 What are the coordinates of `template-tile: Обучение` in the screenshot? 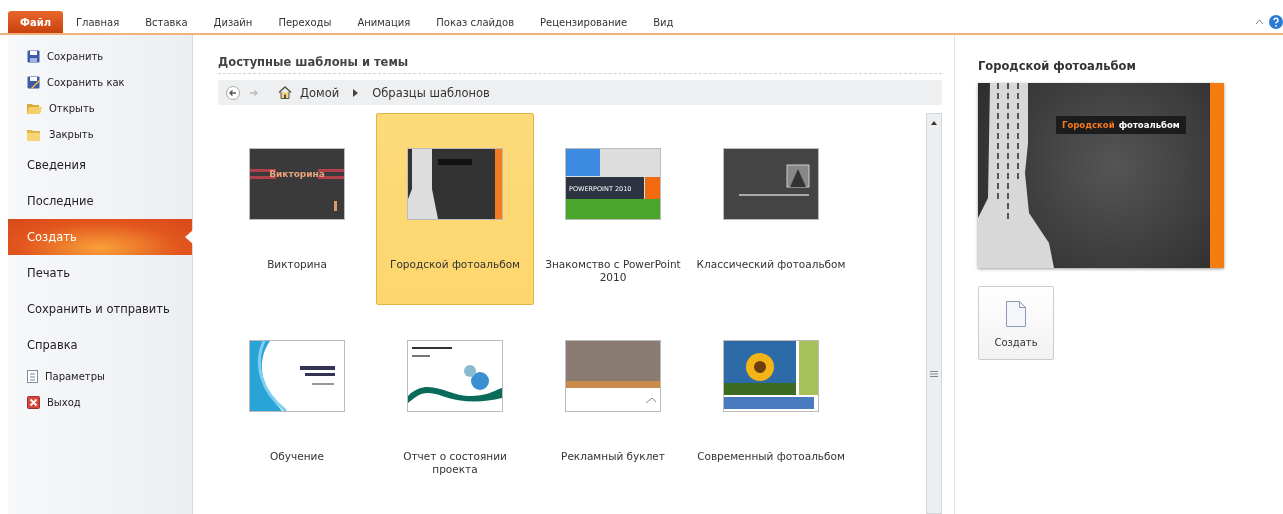 It's located at (297, 401).